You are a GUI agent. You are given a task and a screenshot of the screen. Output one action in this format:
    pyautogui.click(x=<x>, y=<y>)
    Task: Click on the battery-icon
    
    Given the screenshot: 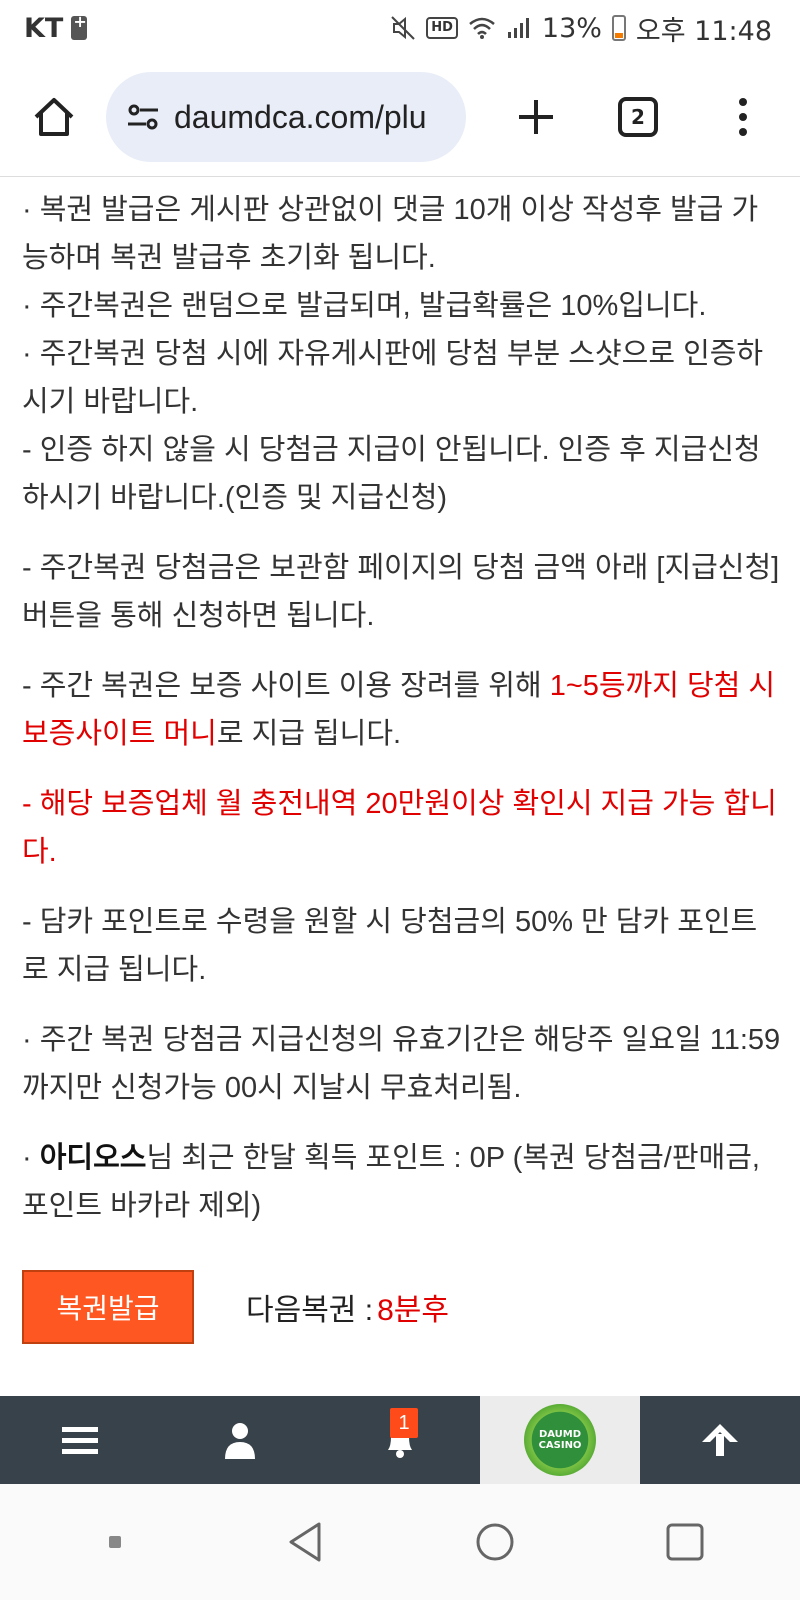 What is the action you would take?
    pyautogui.click(x=618, y=28)
    